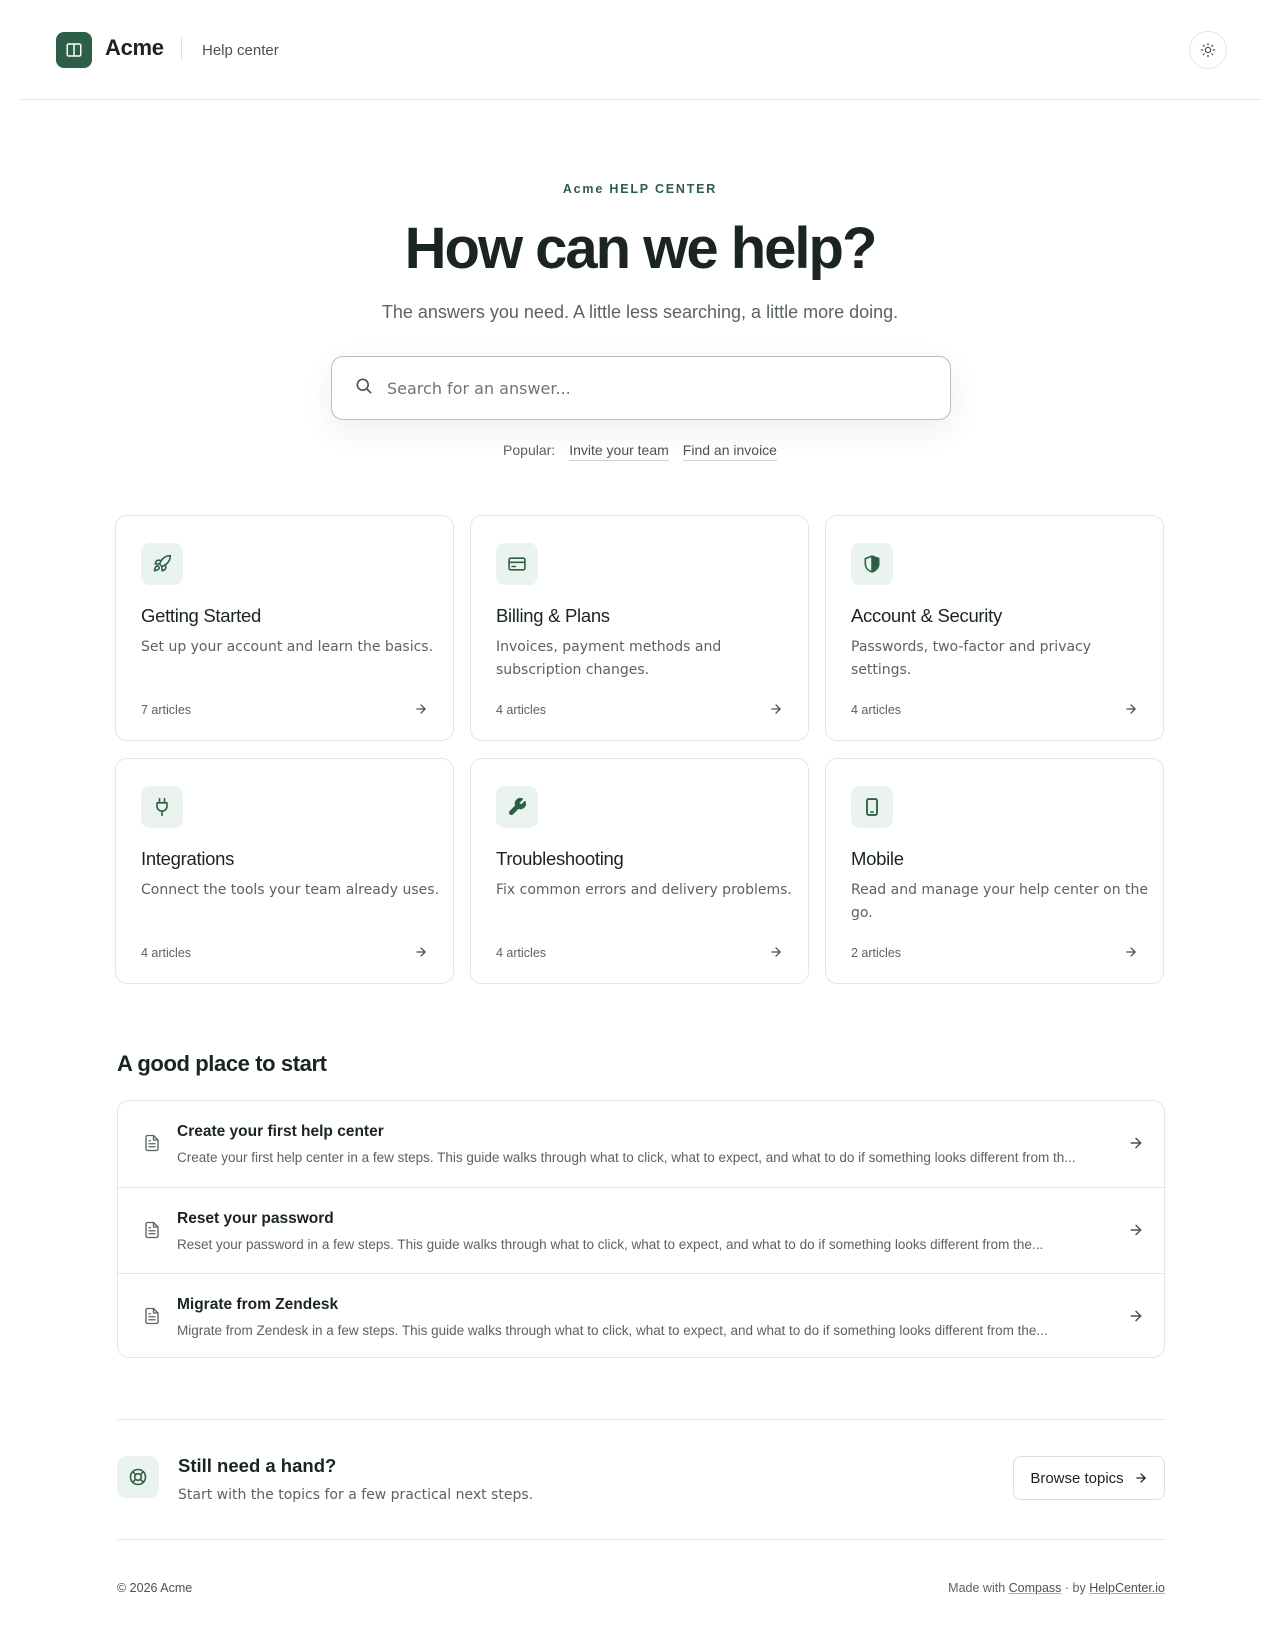 This screenshot has height=1629, width=1280. I want to click on help-center-link: Help center, so click(240, 50).